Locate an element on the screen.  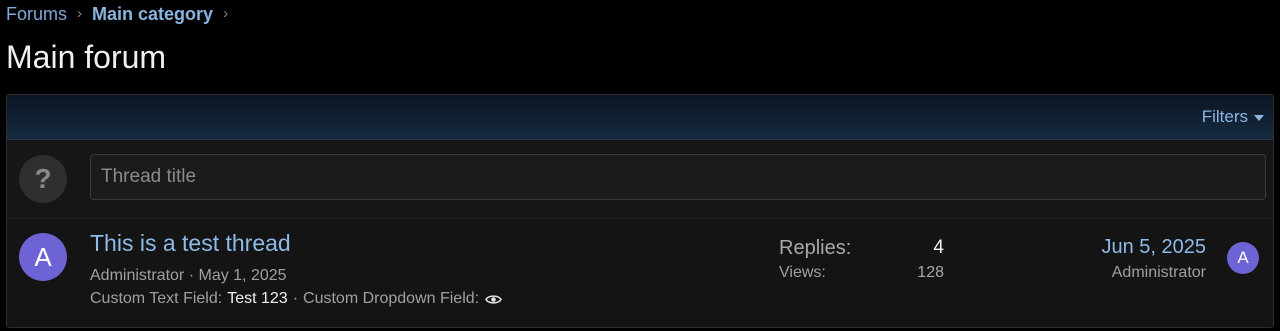
author-avatar: A is located at coordinates (43, 257).